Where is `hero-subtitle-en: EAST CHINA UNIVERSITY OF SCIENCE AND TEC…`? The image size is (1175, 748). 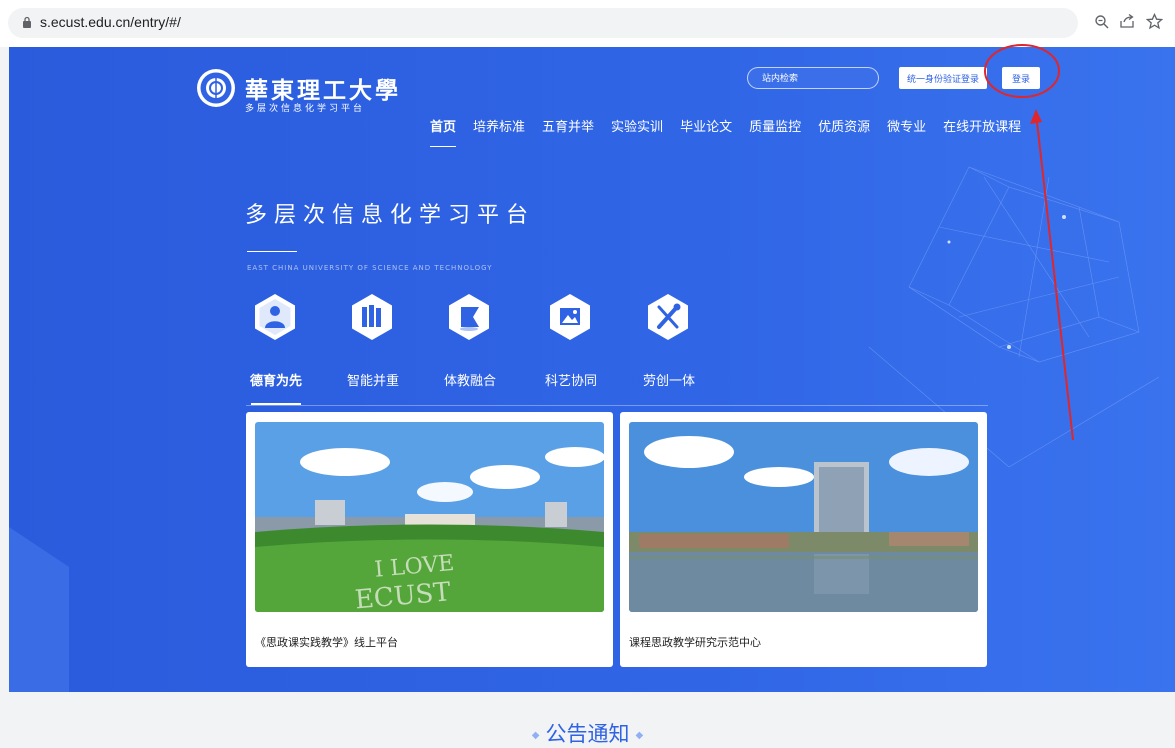 hero-subtitle-en: EAST CHINA UNIVERSITY OF SCIENCE AND TEC… is located at coordinates (370, 268).